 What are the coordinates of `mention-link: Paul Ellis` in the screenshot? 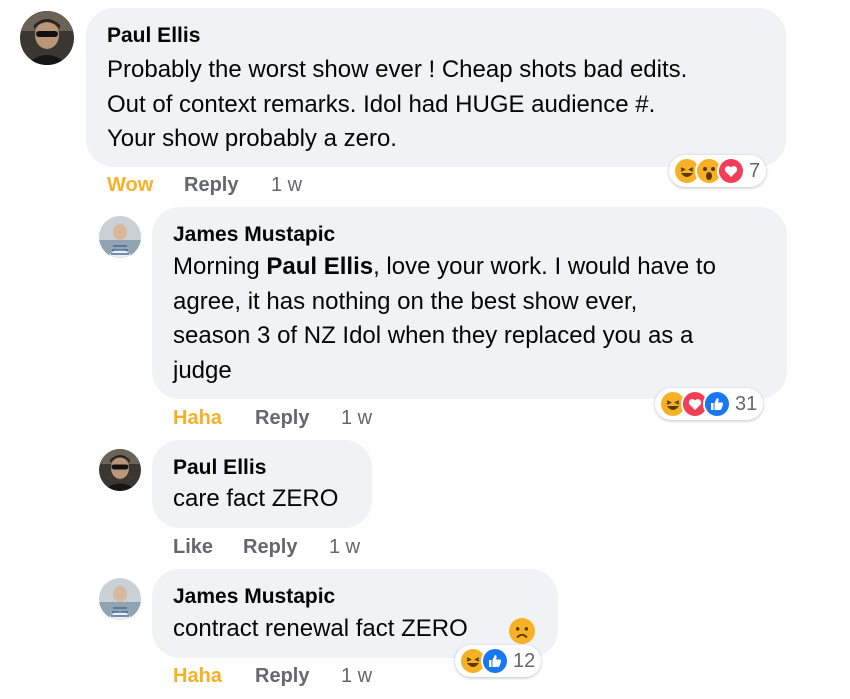 It's located at (319, 266).